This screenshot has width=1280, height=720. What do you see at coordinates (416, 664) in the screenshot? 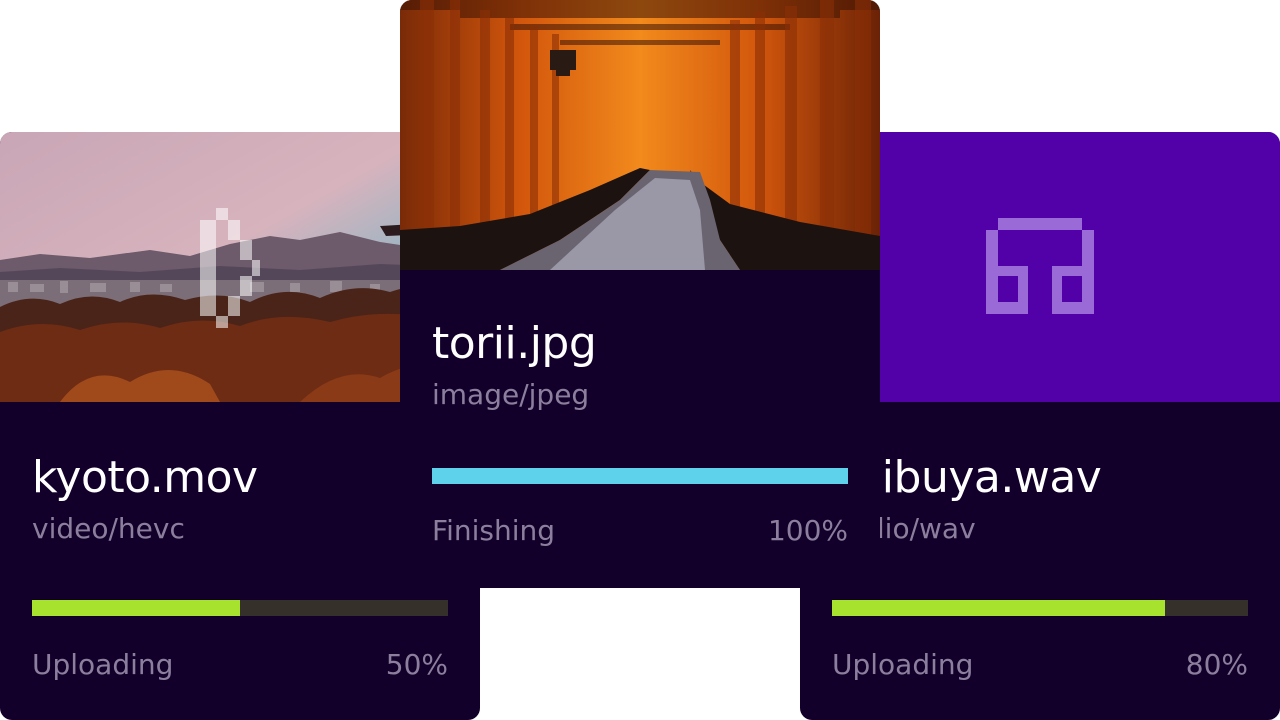
I see `upload-percent: 50%` at bounding box center [416, 664].